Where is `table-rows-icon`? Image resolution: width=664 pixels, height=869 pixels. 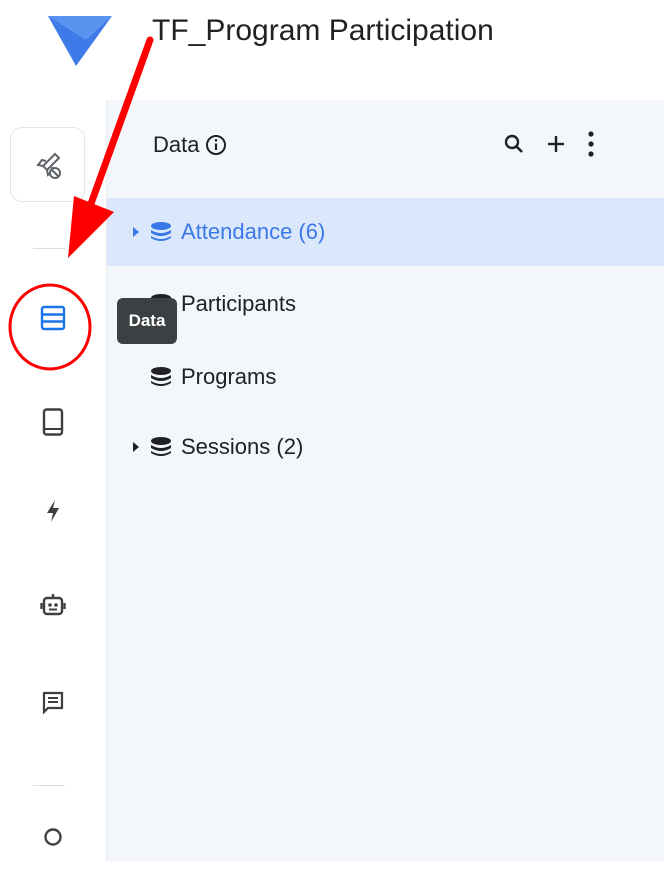 table-rows-icon is located at coordinates (53, 318).